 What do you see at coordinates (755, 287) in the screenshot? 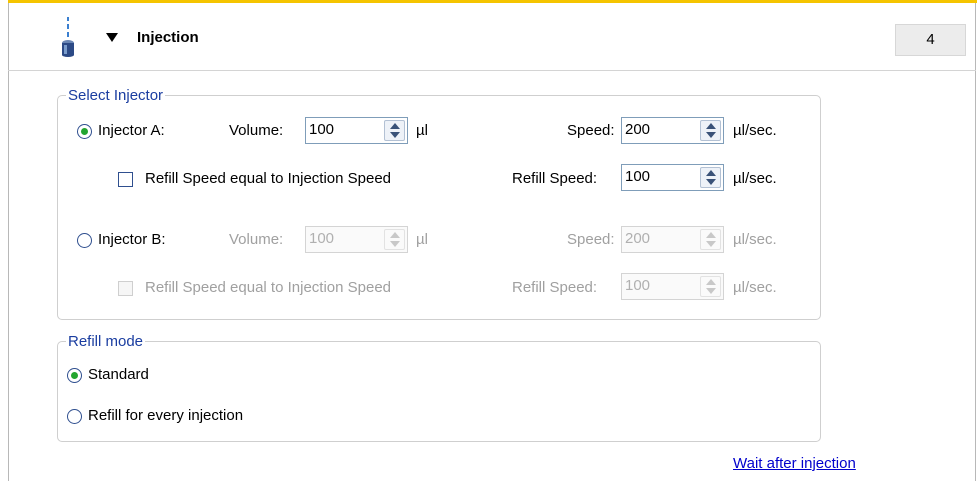
I see `injector-b-refill-speed-unit: µl/sec.` at bounding box center [755, 287].